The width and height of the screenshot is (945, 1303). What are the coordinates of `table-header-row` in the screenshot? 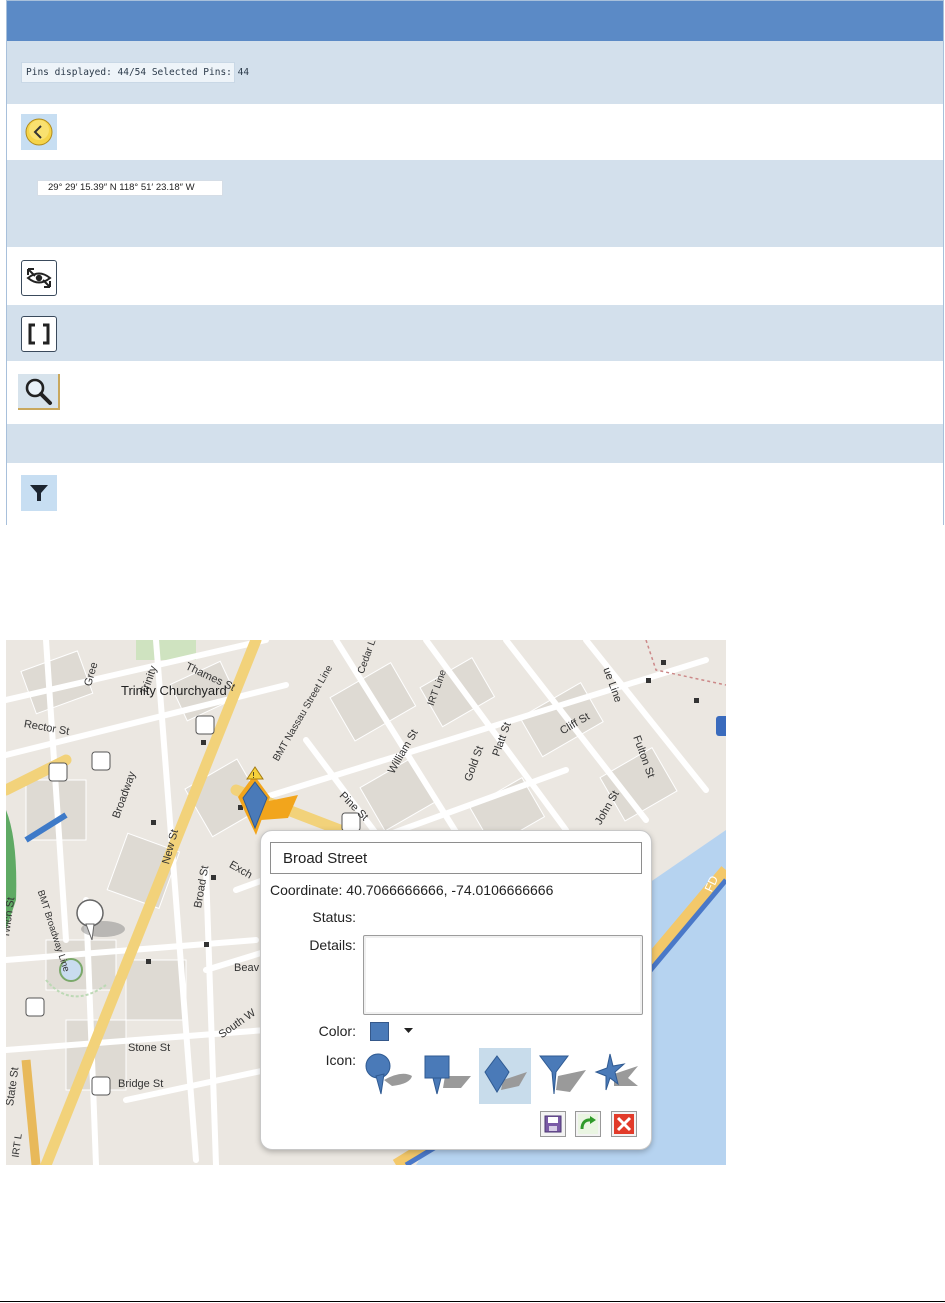 It's located at (475, 21).